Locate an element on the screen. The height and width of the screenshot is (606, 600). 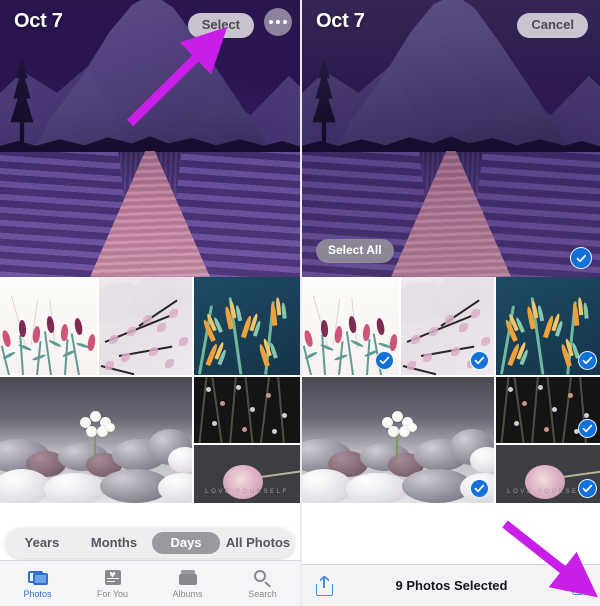
tab-bar: Photos For You Albums Search is located at coordinates (150, 583).